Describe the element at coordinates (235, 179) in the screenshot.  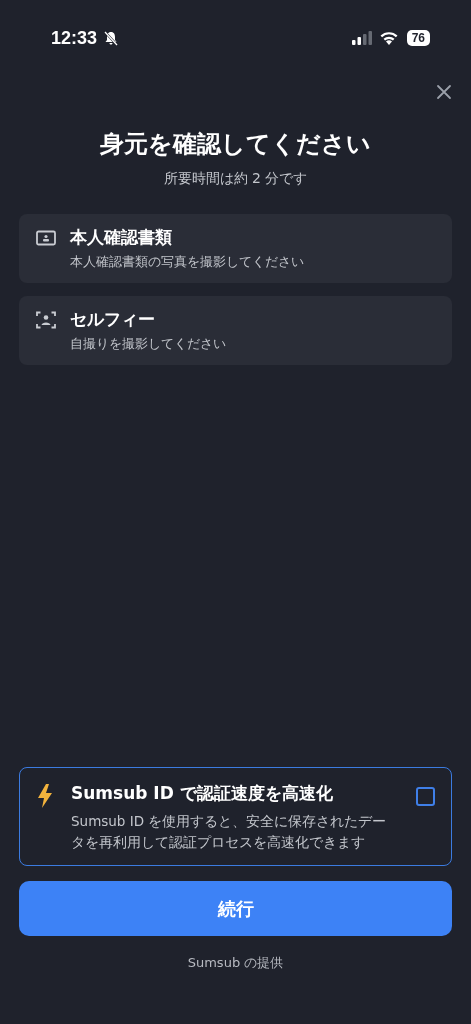
I see `page-subtitle: 所要時間は約 2 分です` at that location.